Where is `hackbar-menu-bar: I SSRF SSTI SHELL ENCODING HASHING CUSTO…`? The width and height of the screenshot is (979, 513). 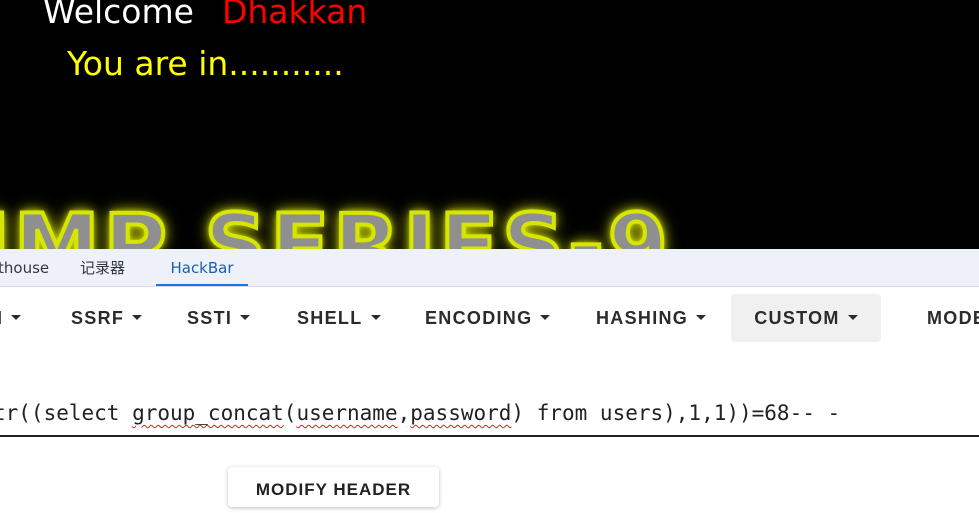
hackbar-menu-bar: I SSRF SSTI SHELL ENCODING HASHING CUSTO… is located at coordinates (489, 318).